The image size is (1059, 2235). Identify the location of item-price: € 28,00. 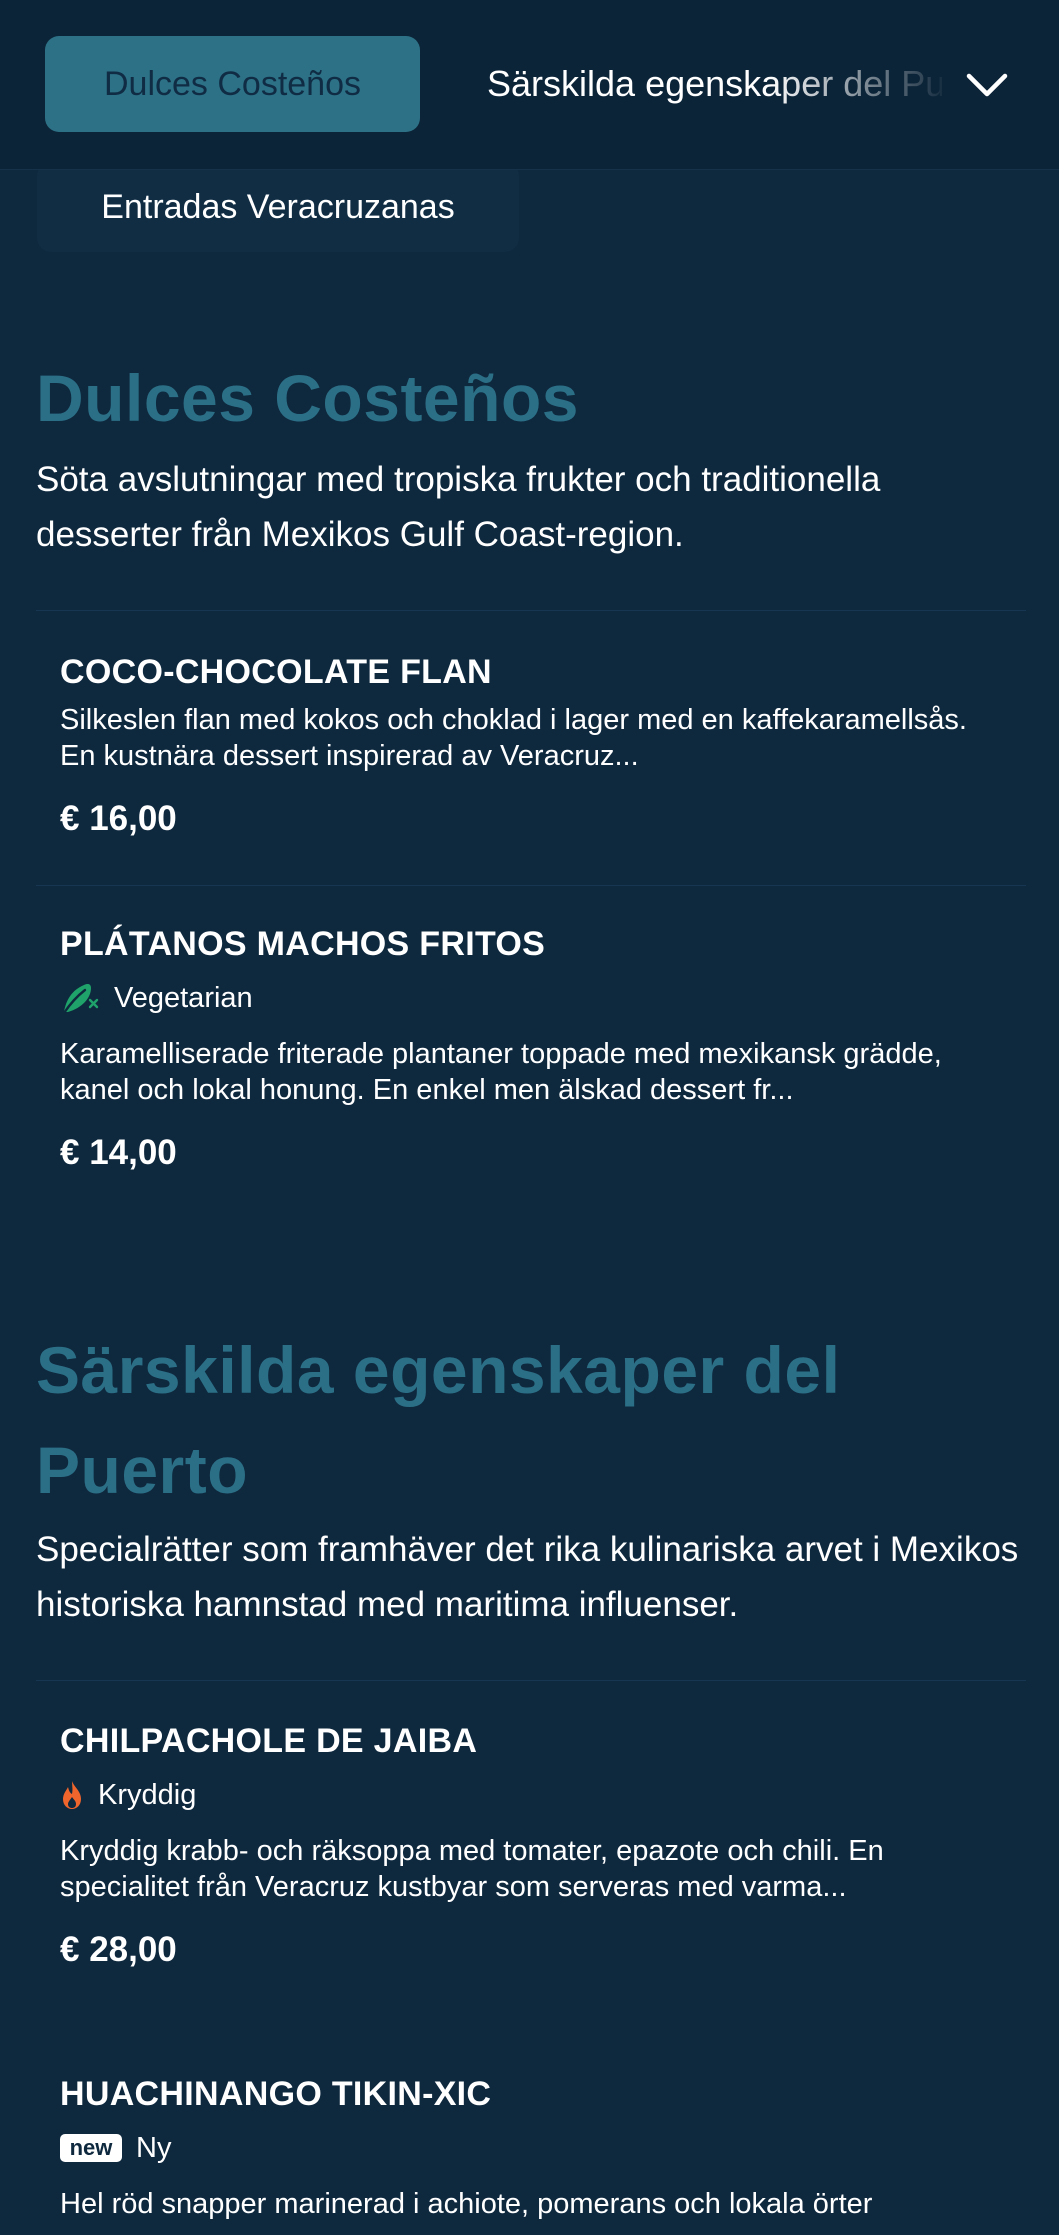
(118, 1949).